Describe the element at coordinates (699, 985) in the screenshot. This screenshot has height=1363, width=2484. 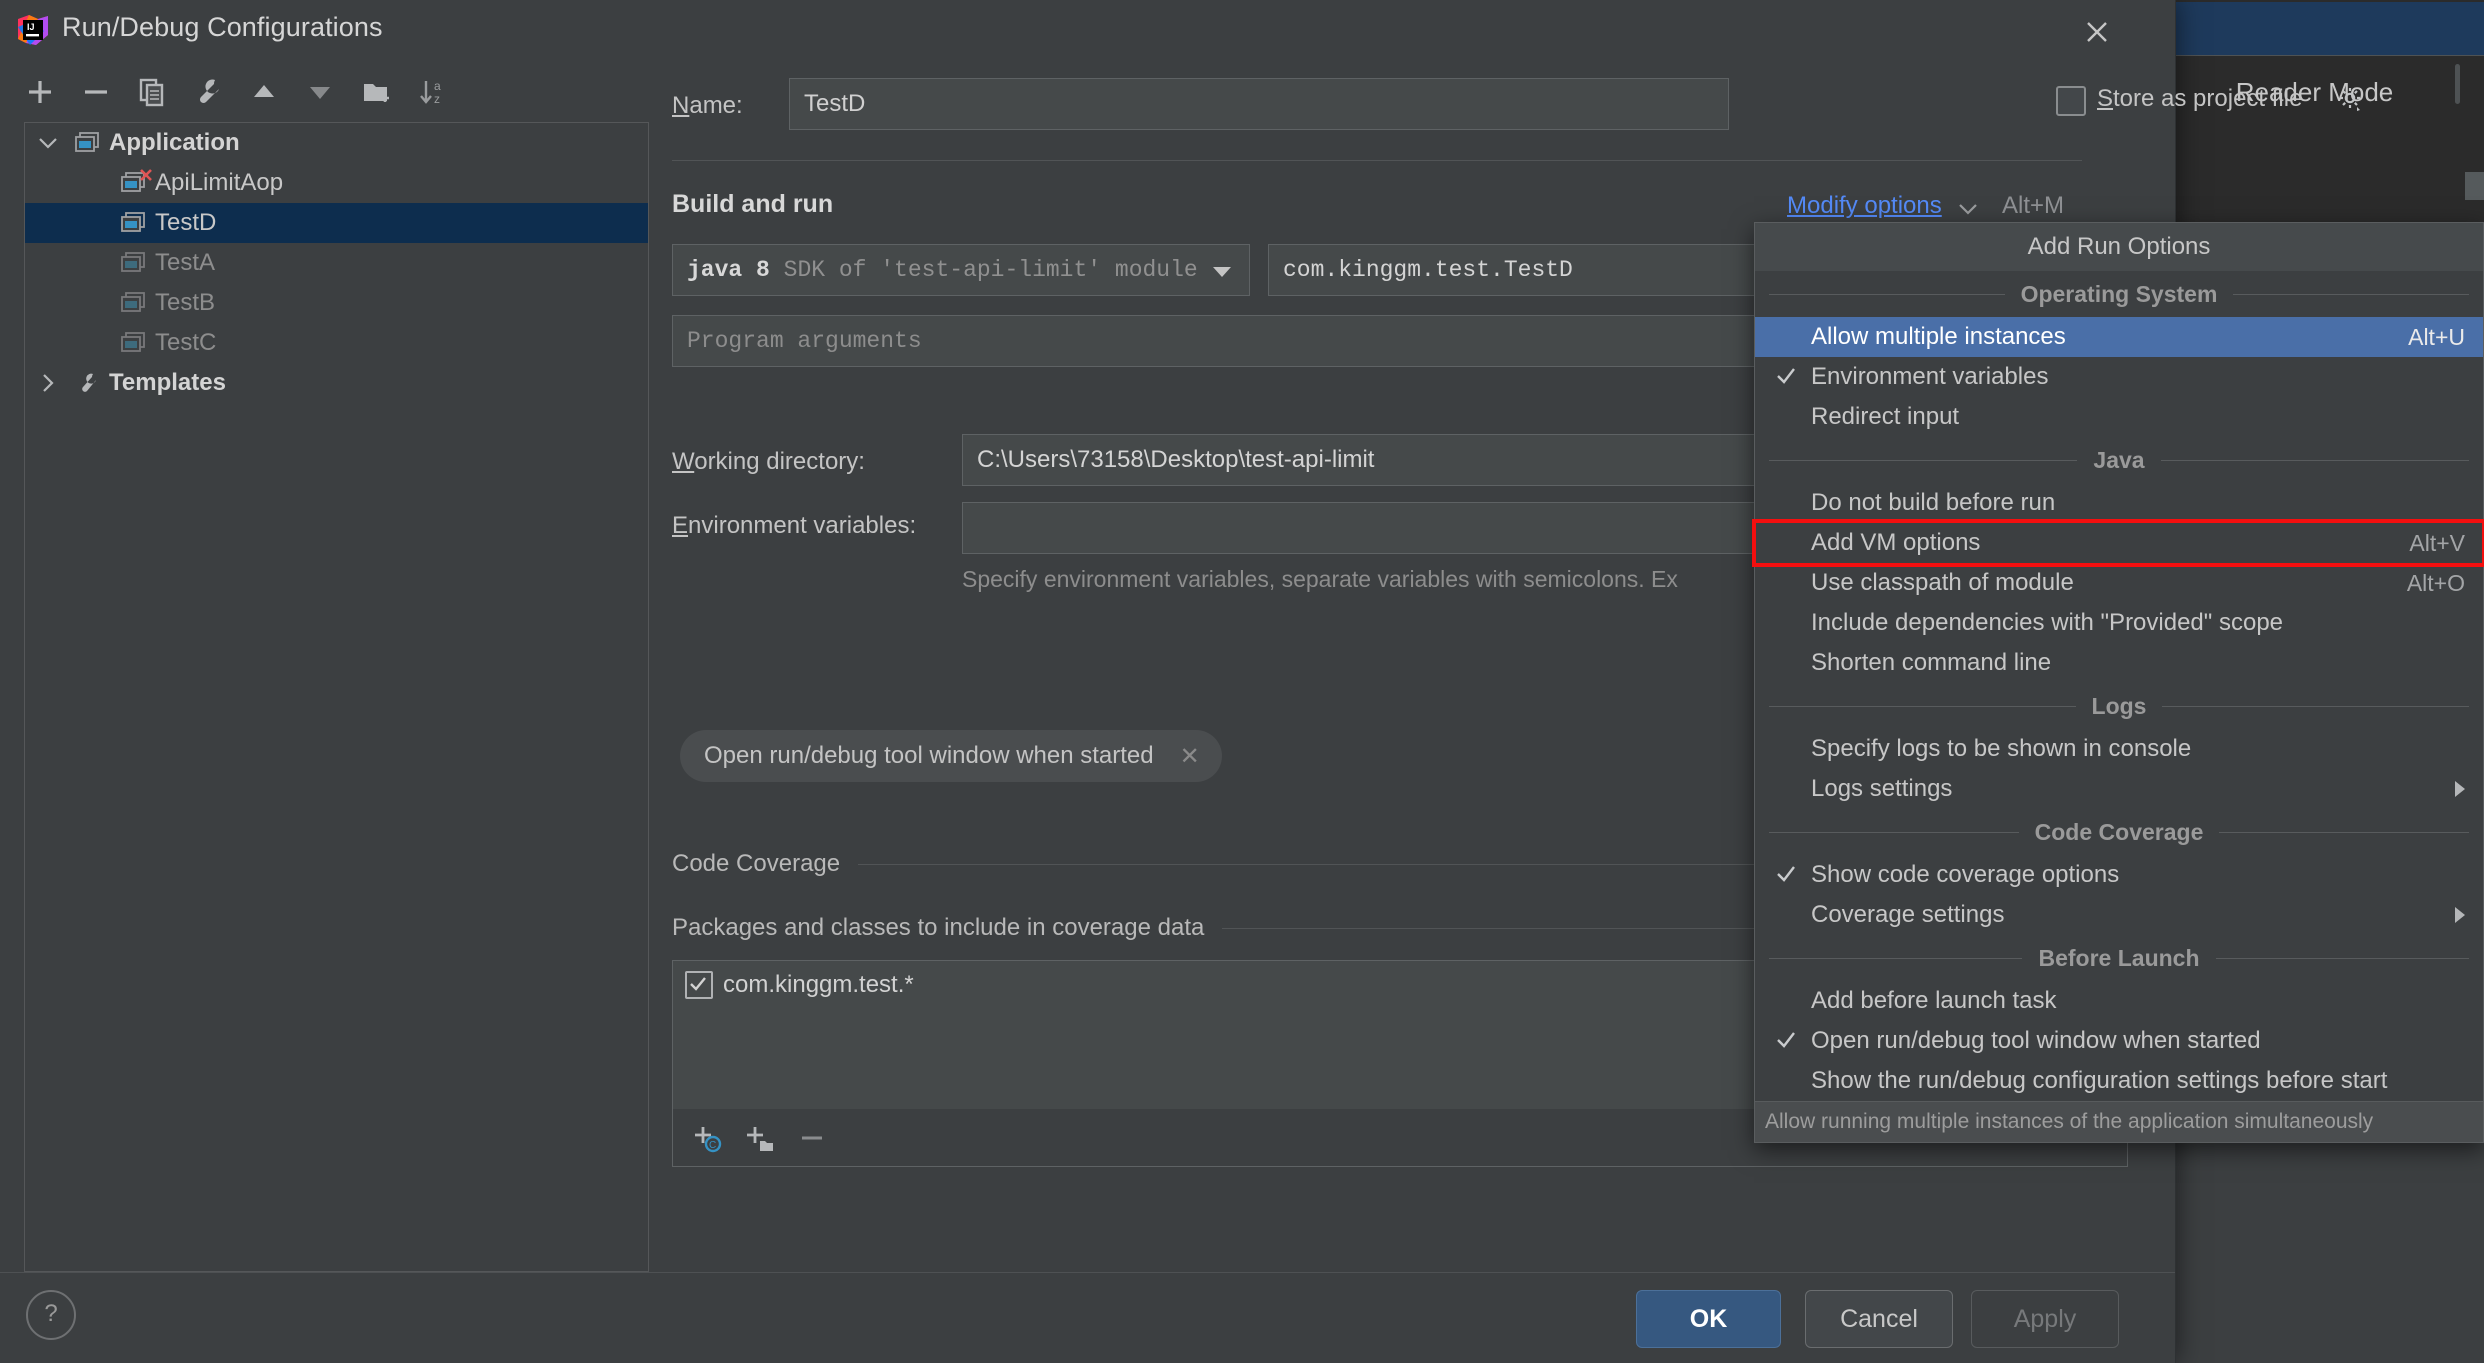
I see `coverage-entry-checkbox` at that location.